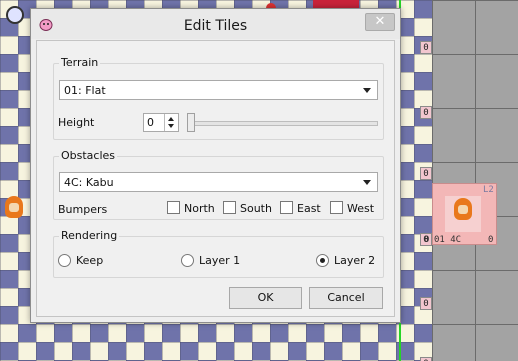  I want to click on title-bar: Edit Tiles ✕, so click(215, 24).